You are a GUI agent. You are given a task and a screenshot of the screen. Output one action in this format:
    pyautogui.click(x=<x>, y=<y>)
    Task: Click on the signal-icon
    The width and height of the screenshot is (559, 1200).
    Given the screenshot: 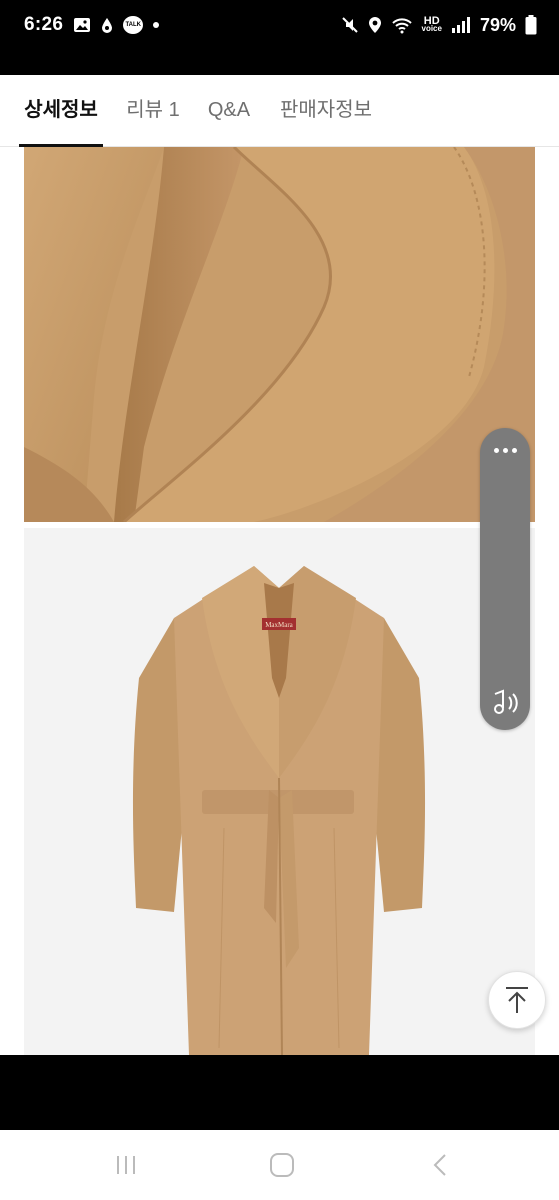 What is the action you would take?
    pyautogui.click(x=460, y=25)
    